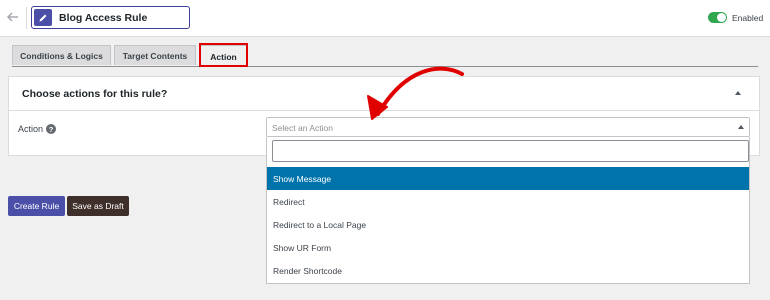 The height and width of the screenshot is (300, 770). What do you see at coordinates (508, 178) in the screenshot?
I see `option-show-message: Show Message` at bounding box center [508, 178].